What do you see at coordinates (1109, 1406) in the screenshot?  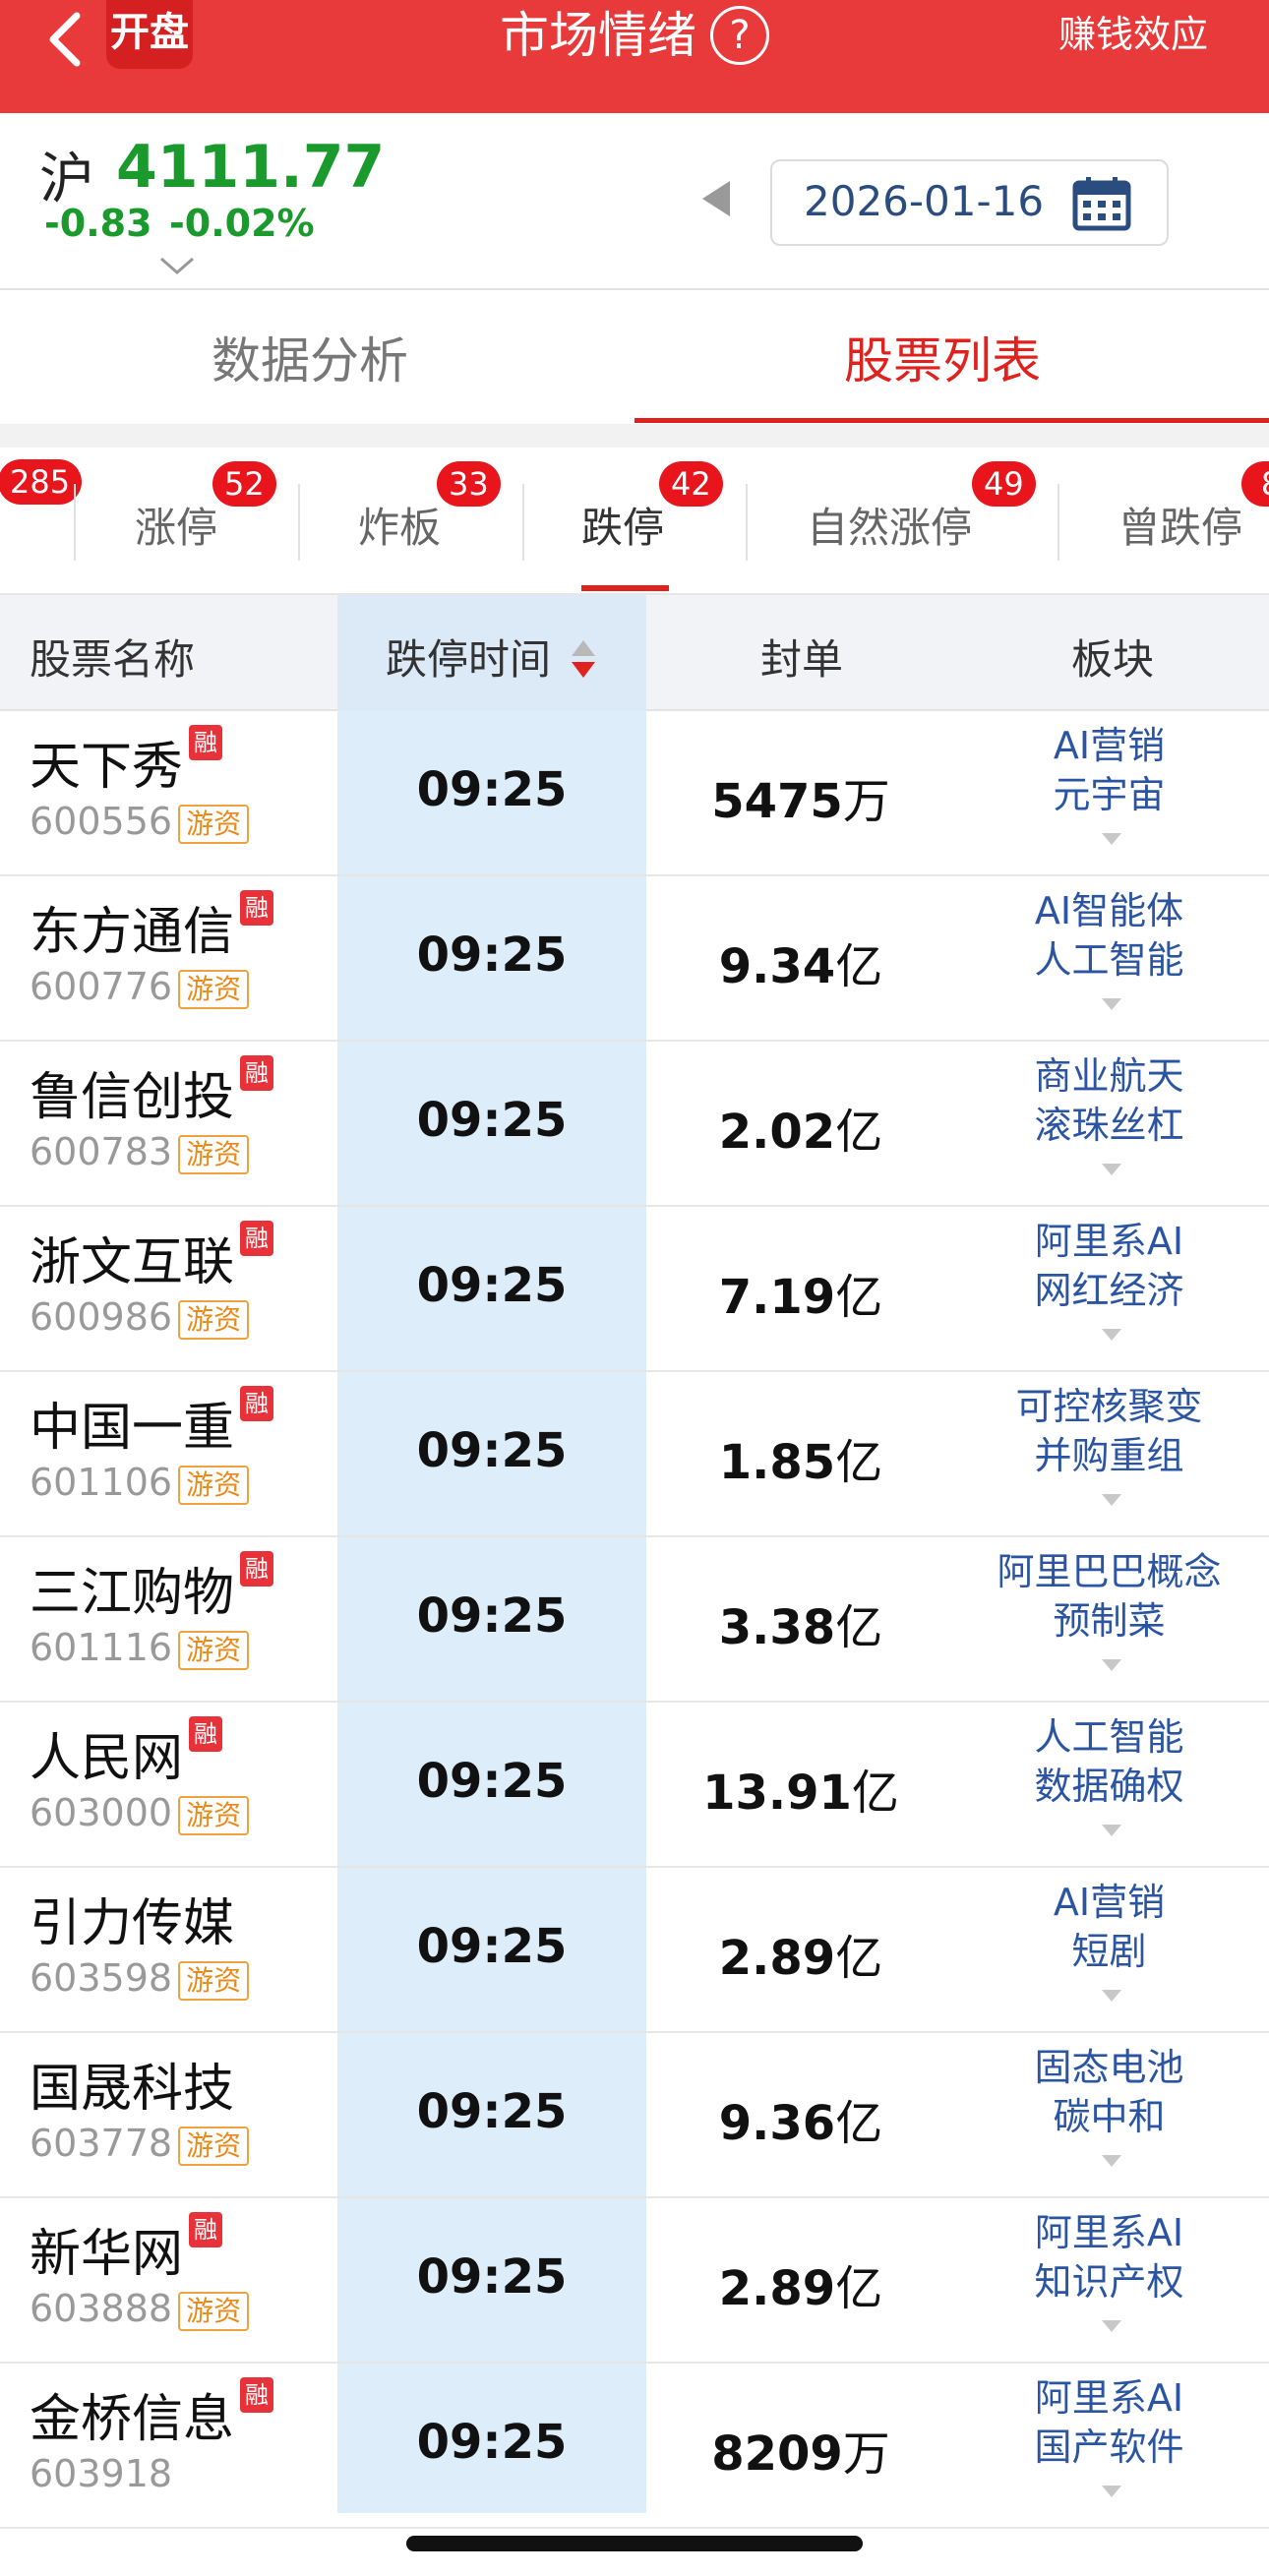 I see `sector-tag: 可控核聚变` at bounding box center [1109, 1406].